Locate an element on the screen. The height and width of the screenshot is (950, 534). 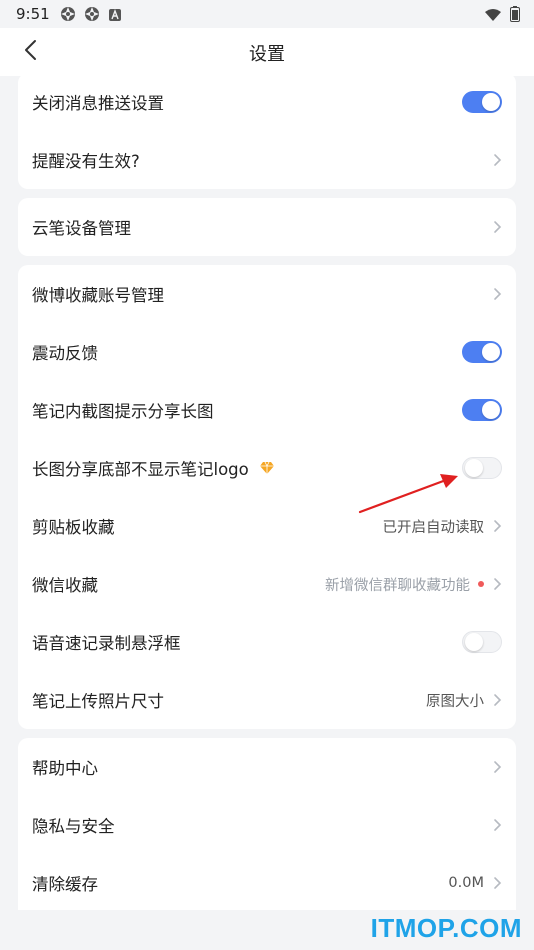
setting-row-weibo-account: 微博收藏账号管理 is located at coordinates (267, 294).